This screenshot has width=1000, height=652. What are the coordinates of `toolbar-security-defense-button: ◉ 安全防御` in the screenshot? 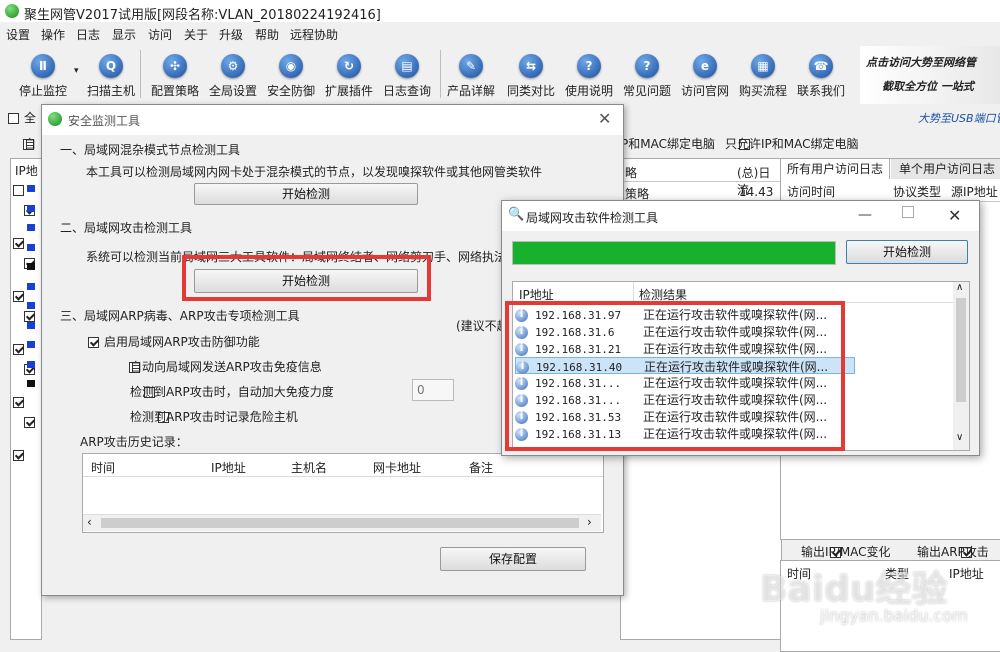 It's located at (291, 76).